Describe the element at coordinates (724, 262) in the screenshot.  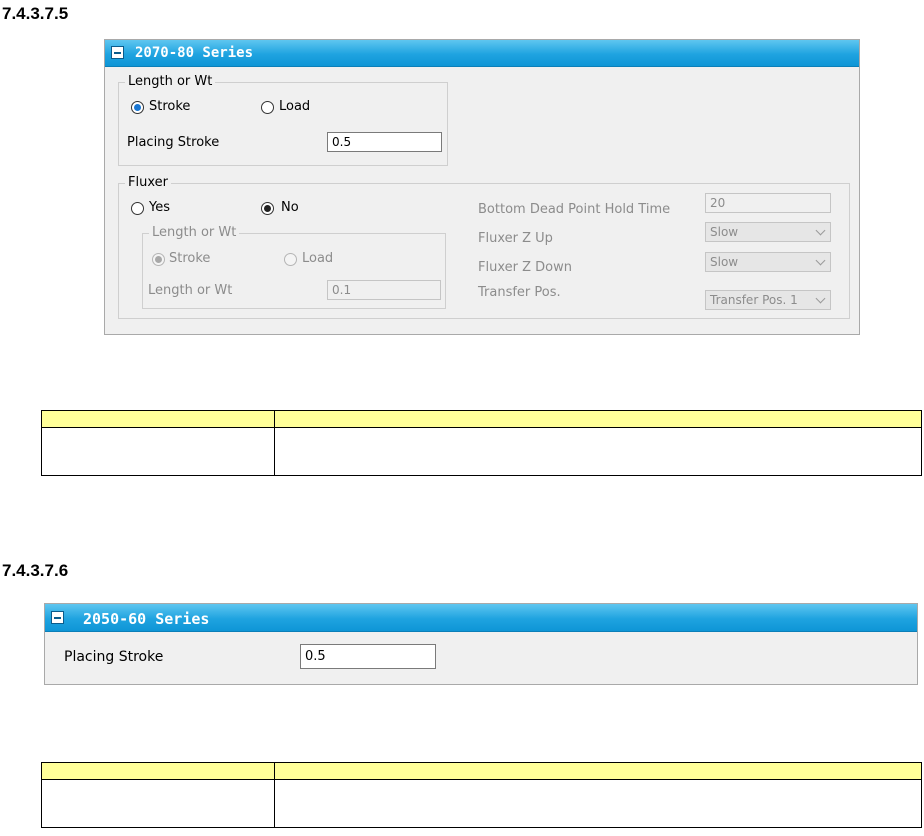
I see `fluxer-z-down-value: Slow` at that location.